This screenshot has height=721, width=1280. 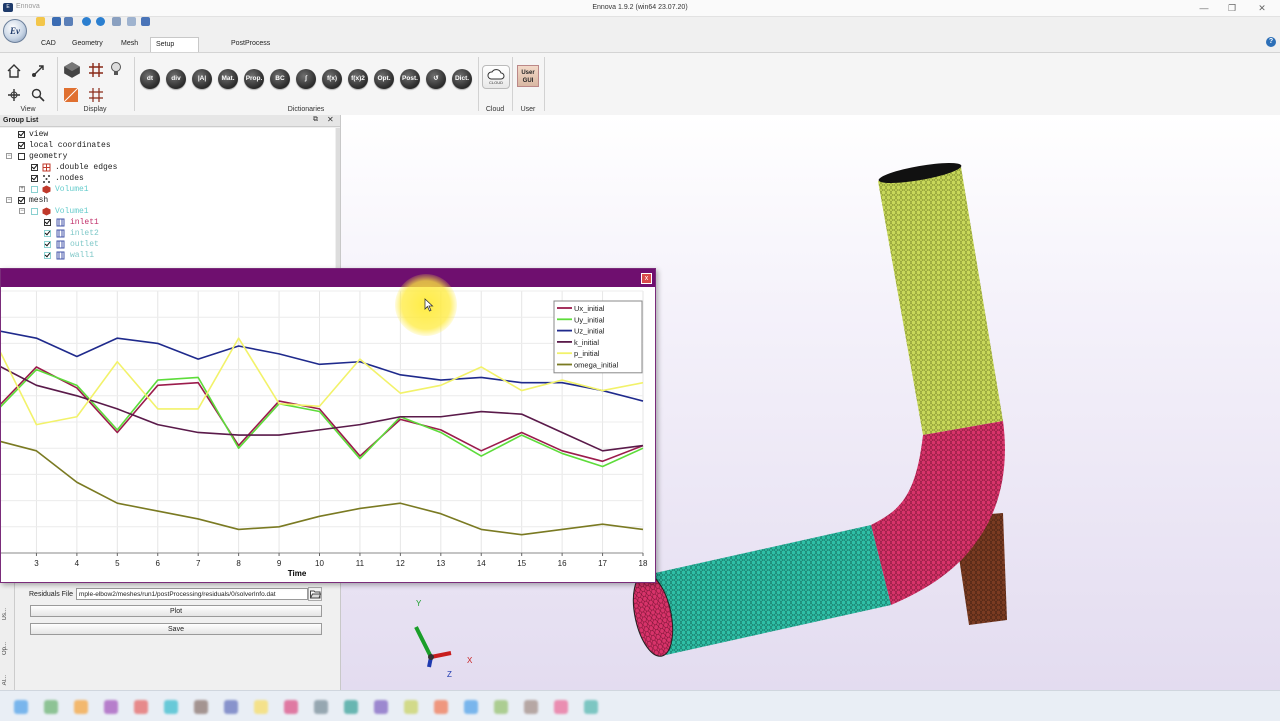 I want to click on function2-button: f(x)2, so click(x=358, y=79).